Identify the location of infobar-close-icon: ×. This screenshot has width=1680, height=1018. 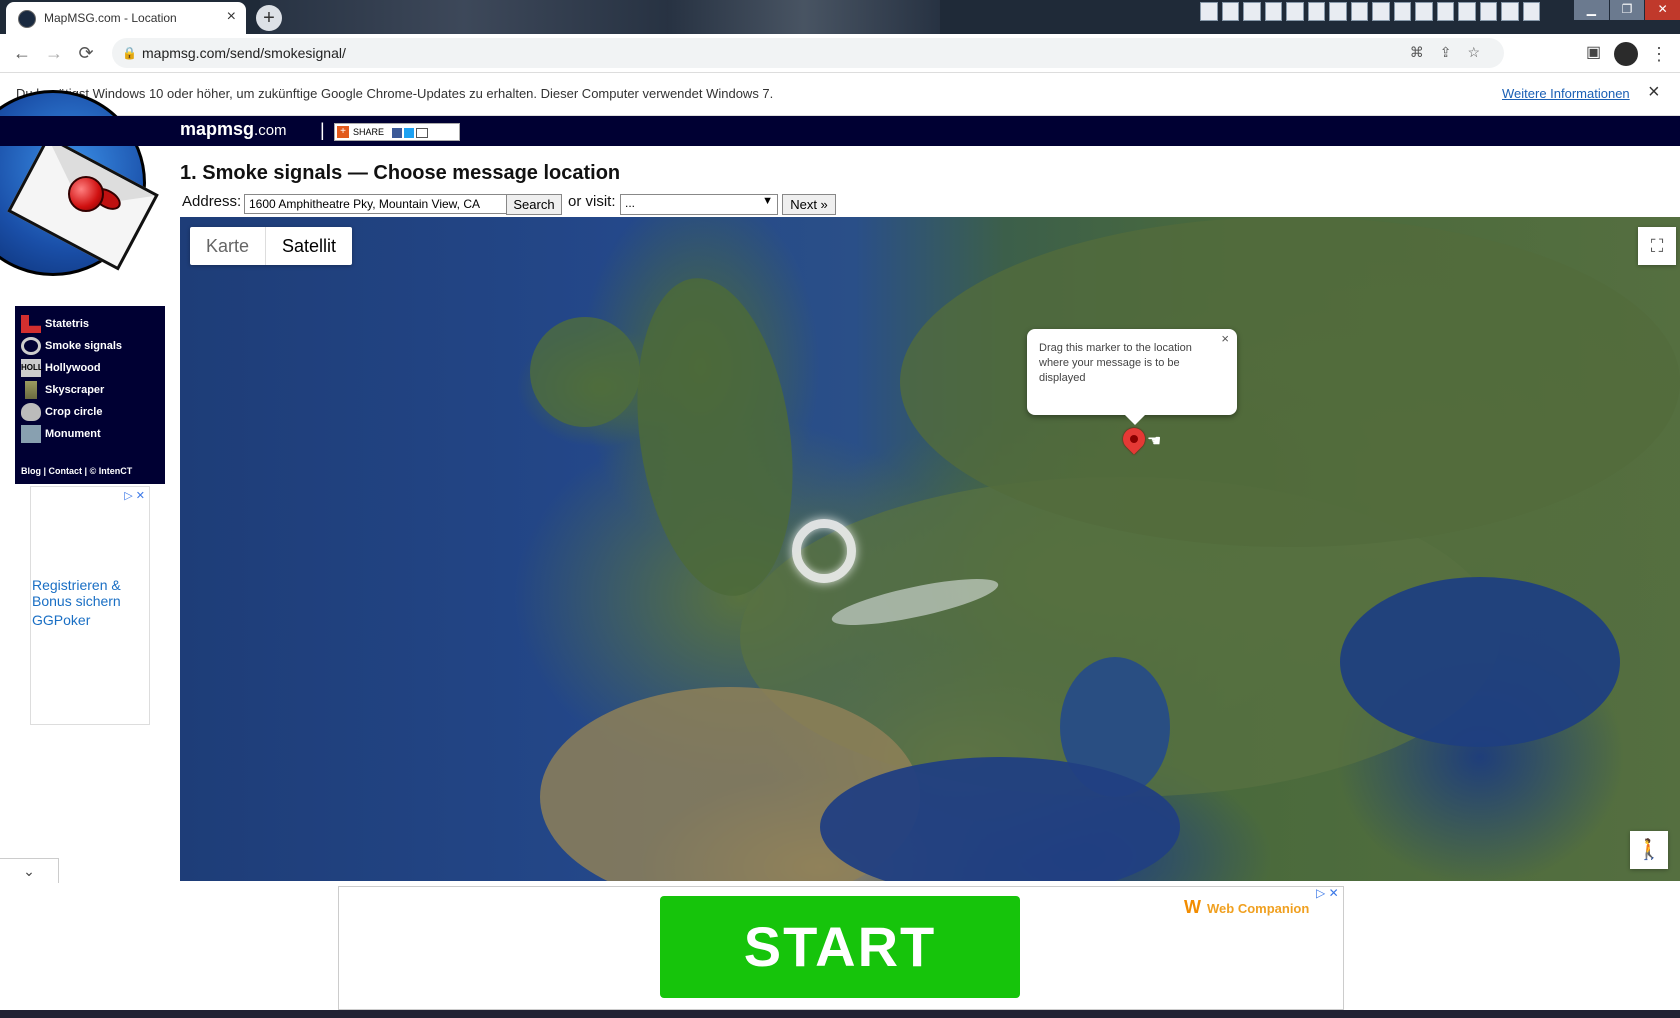
(1654, 92).